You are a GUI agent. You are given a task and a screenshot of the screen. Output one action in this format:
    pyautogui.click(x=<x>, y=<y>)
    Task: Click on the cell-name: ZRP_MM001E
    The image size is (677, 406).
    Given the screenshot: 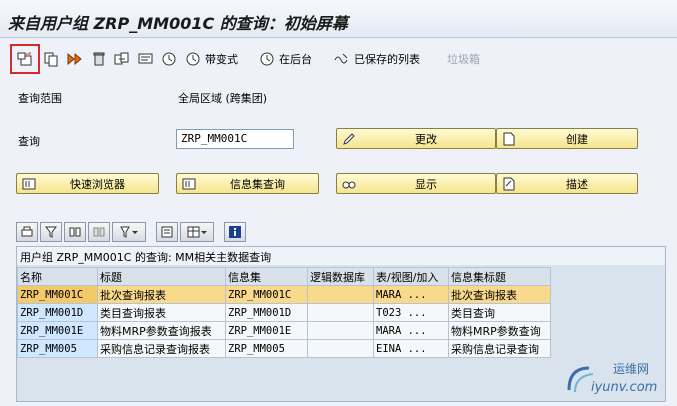 What is the action you would take?
    pyautogui.click(x=57, y=330)
    